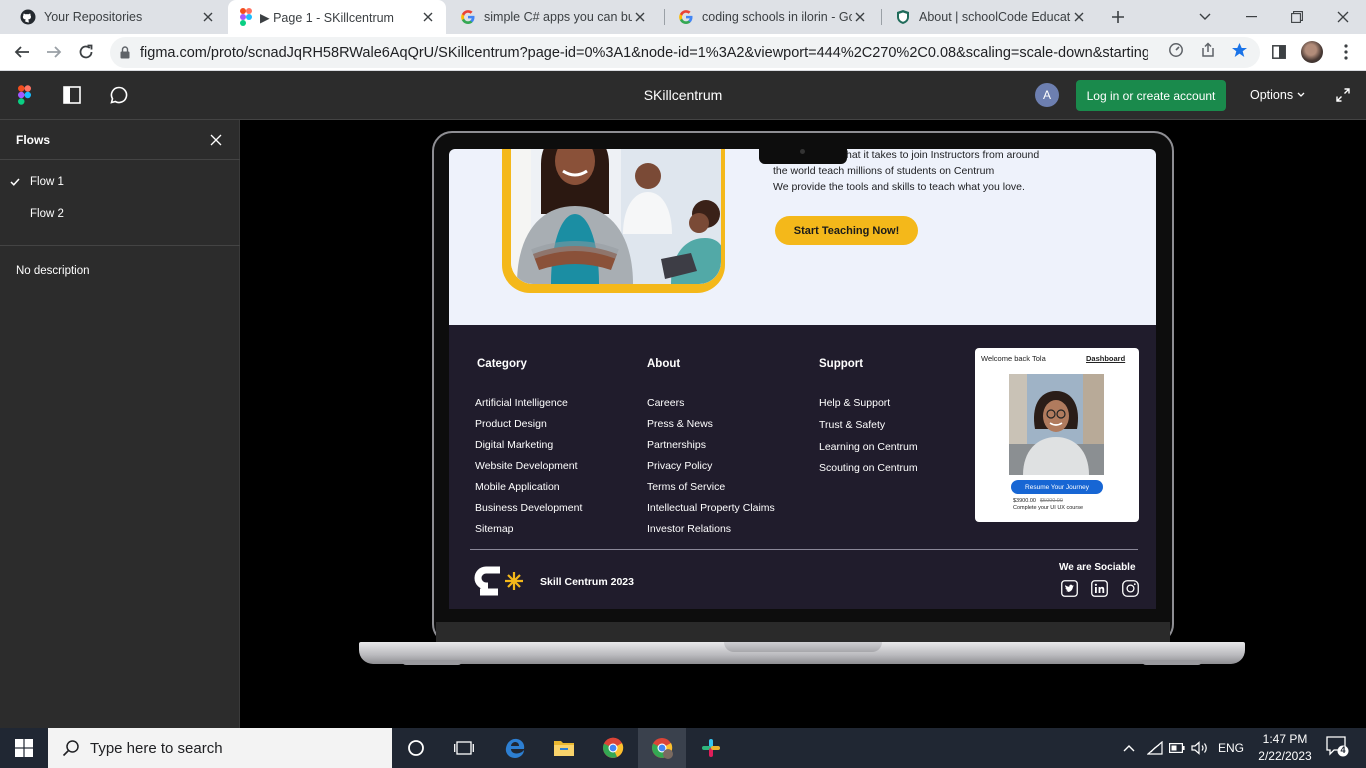  What do you see at coordinates (868, 447) in the screenshot?
I see `footer-link: Learning on Centrum` at bounding box center [868, 447].